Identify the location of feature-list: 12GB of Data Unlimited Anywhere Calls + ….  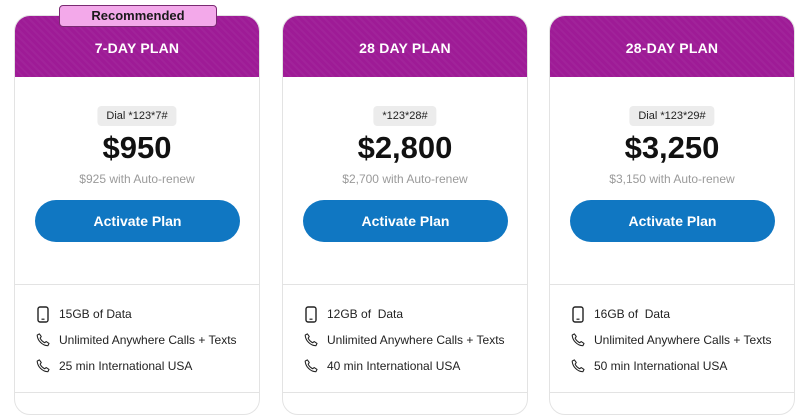
(405, 339).